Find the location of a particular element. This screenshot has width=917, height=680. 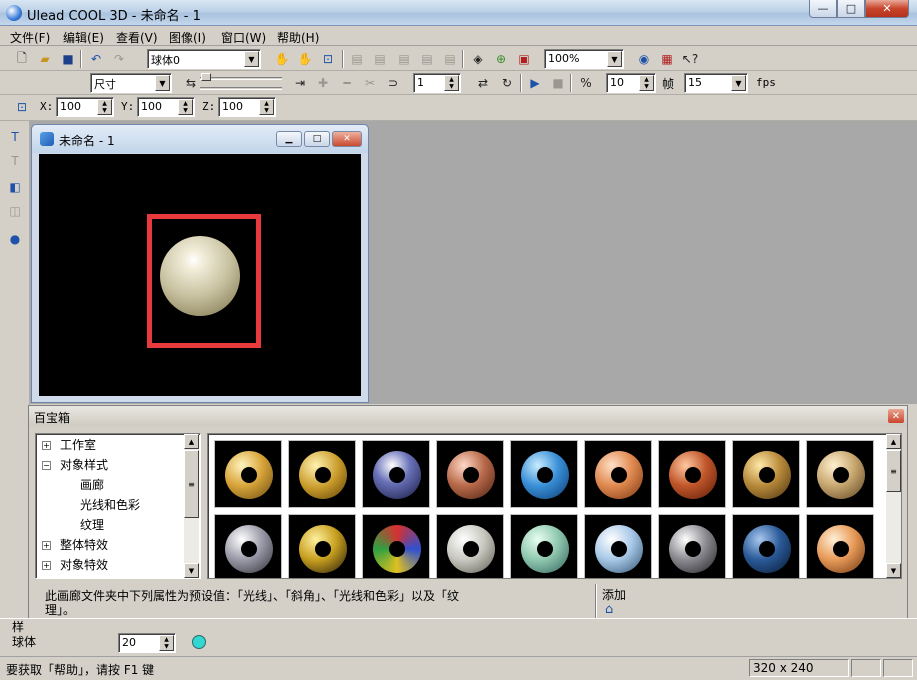

menu-edit: 编辑(E) is located at coordinates (83, 37).